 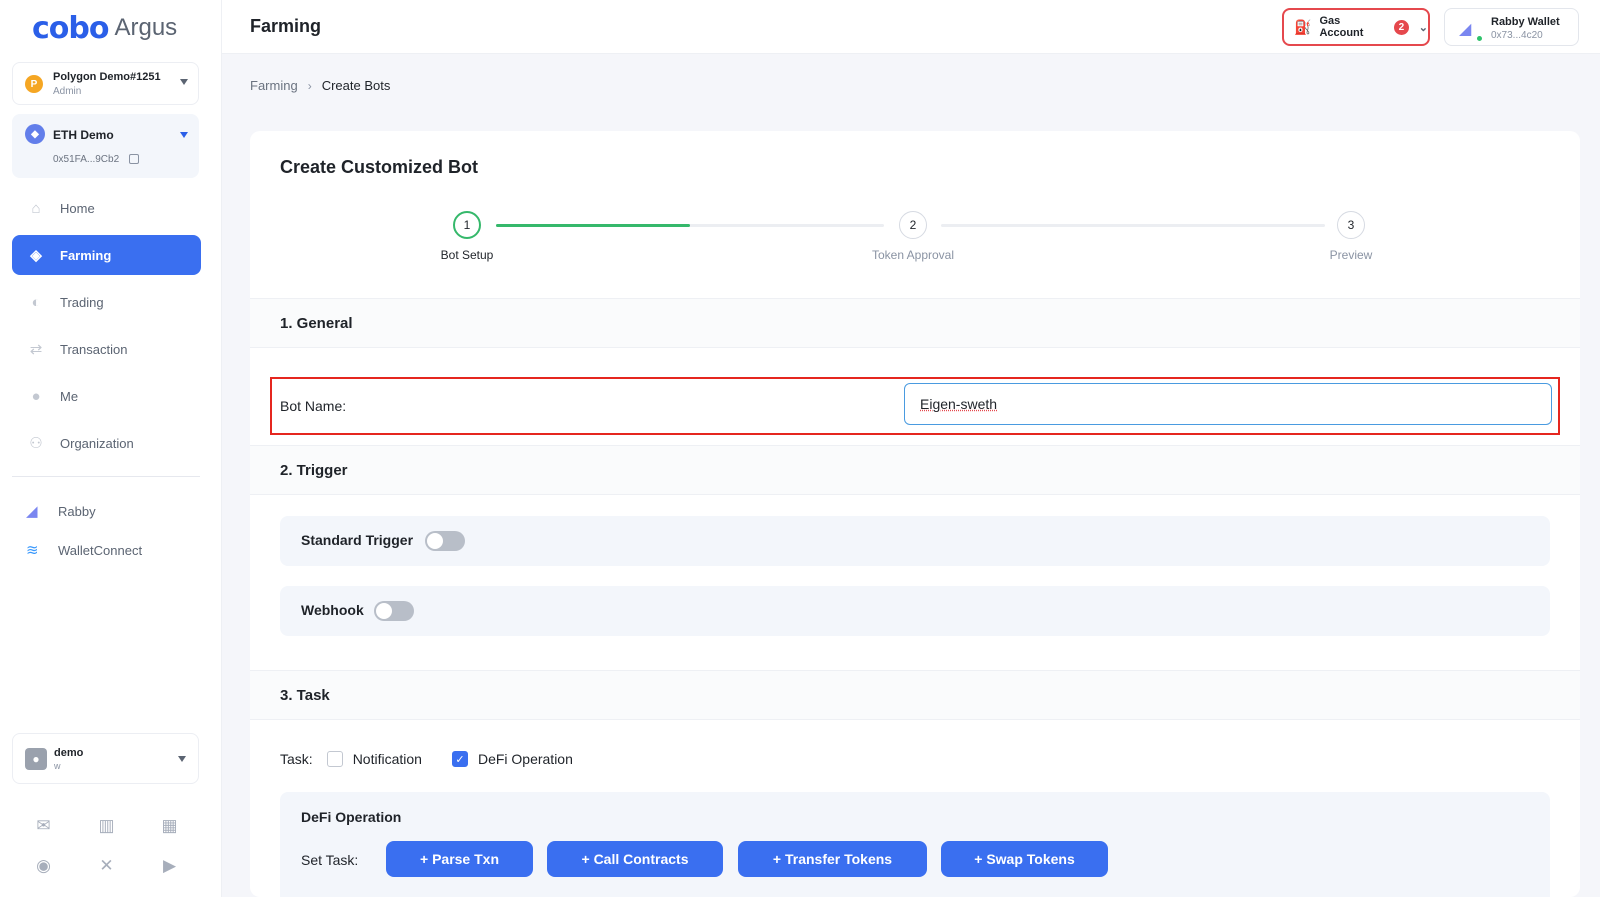 What do you see at coordinates (467, 236) in the screenshot?
I see `step-bot-setup: 1 Bot Setup` at bounding box center [467, 236].